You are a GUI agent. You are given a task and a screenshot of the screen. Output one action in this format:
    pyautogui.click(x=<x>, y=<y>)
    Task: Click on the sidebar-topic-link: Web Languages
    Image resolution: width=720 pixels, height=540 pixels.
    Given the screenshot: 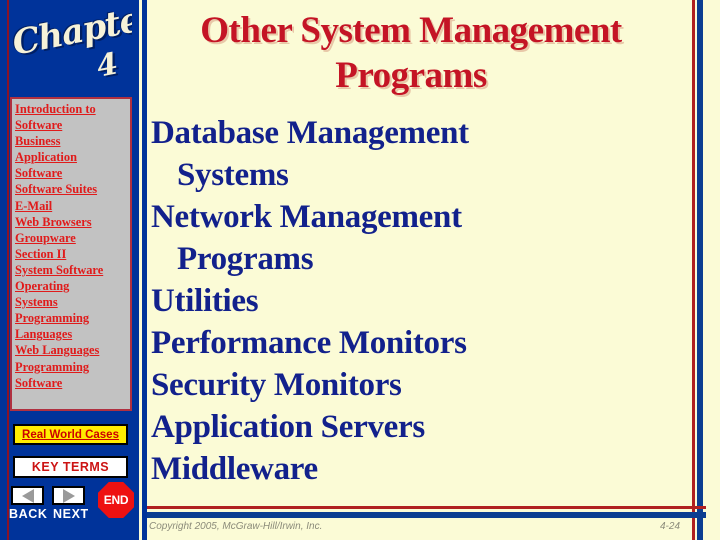 What is the action you would take?
    pyautogui.click(x=72, y=350)
    